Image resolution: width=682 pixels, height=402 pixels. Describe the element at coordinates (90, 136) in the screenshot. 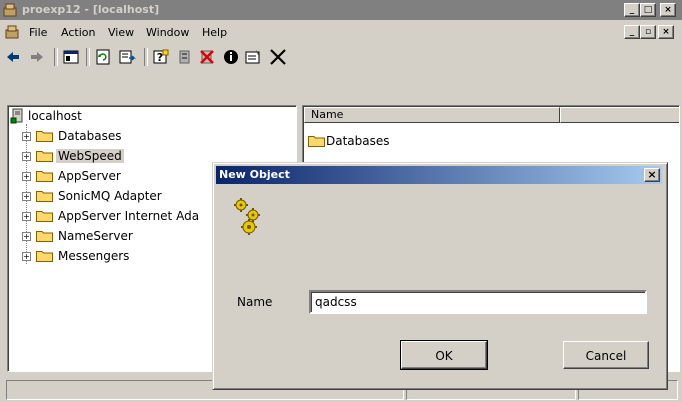

I see `tree-item-label: Databases` at that location.